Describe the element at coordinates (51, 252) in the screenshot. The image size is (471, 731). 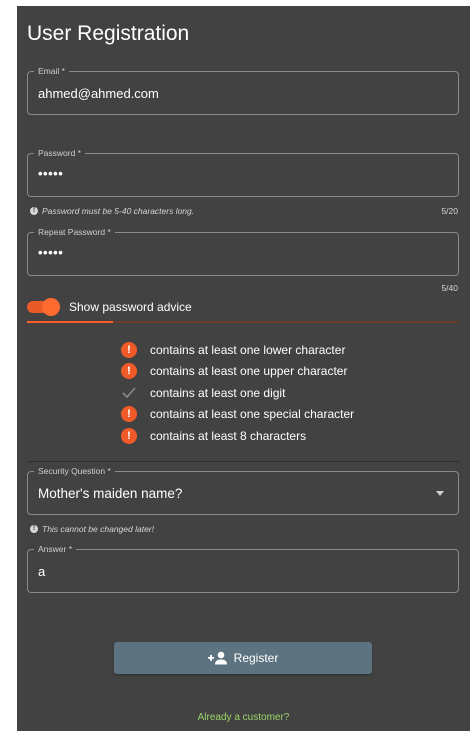
I see `repeat-password-value: •••••` at that location.